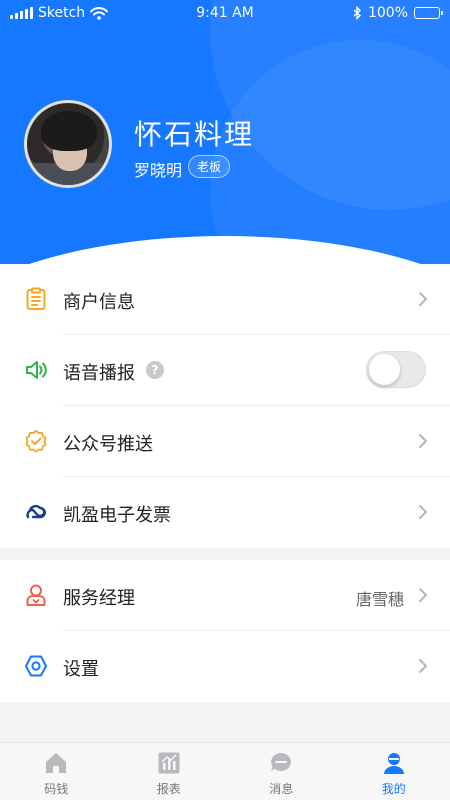  I want to click on clipboard-icon, so click(36, 298).